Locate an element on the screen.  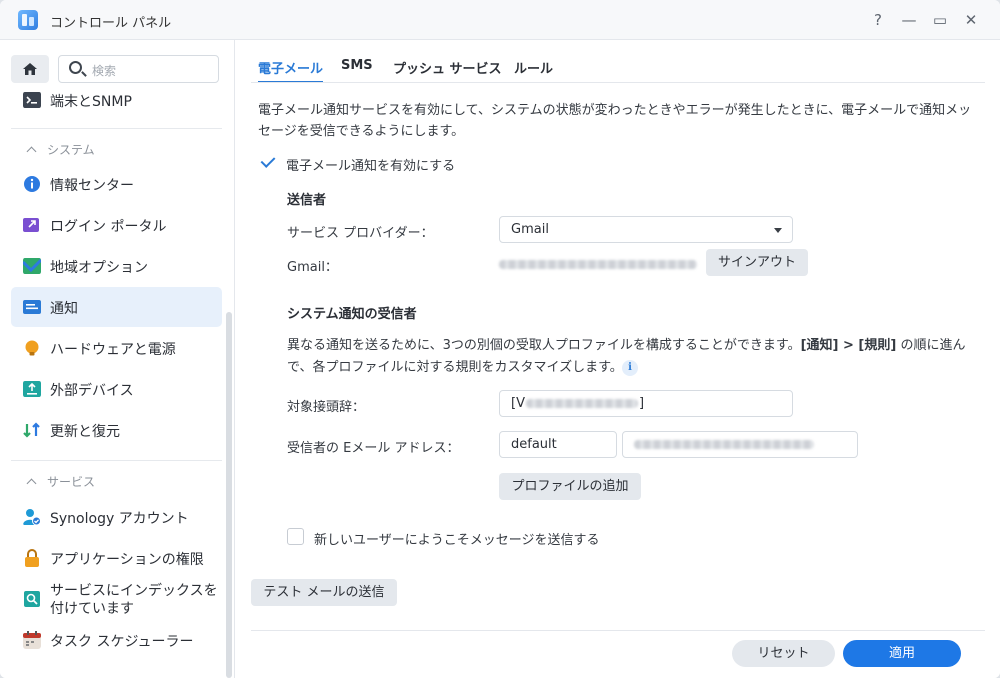
notification-icon is located at coordinates (32, 307).